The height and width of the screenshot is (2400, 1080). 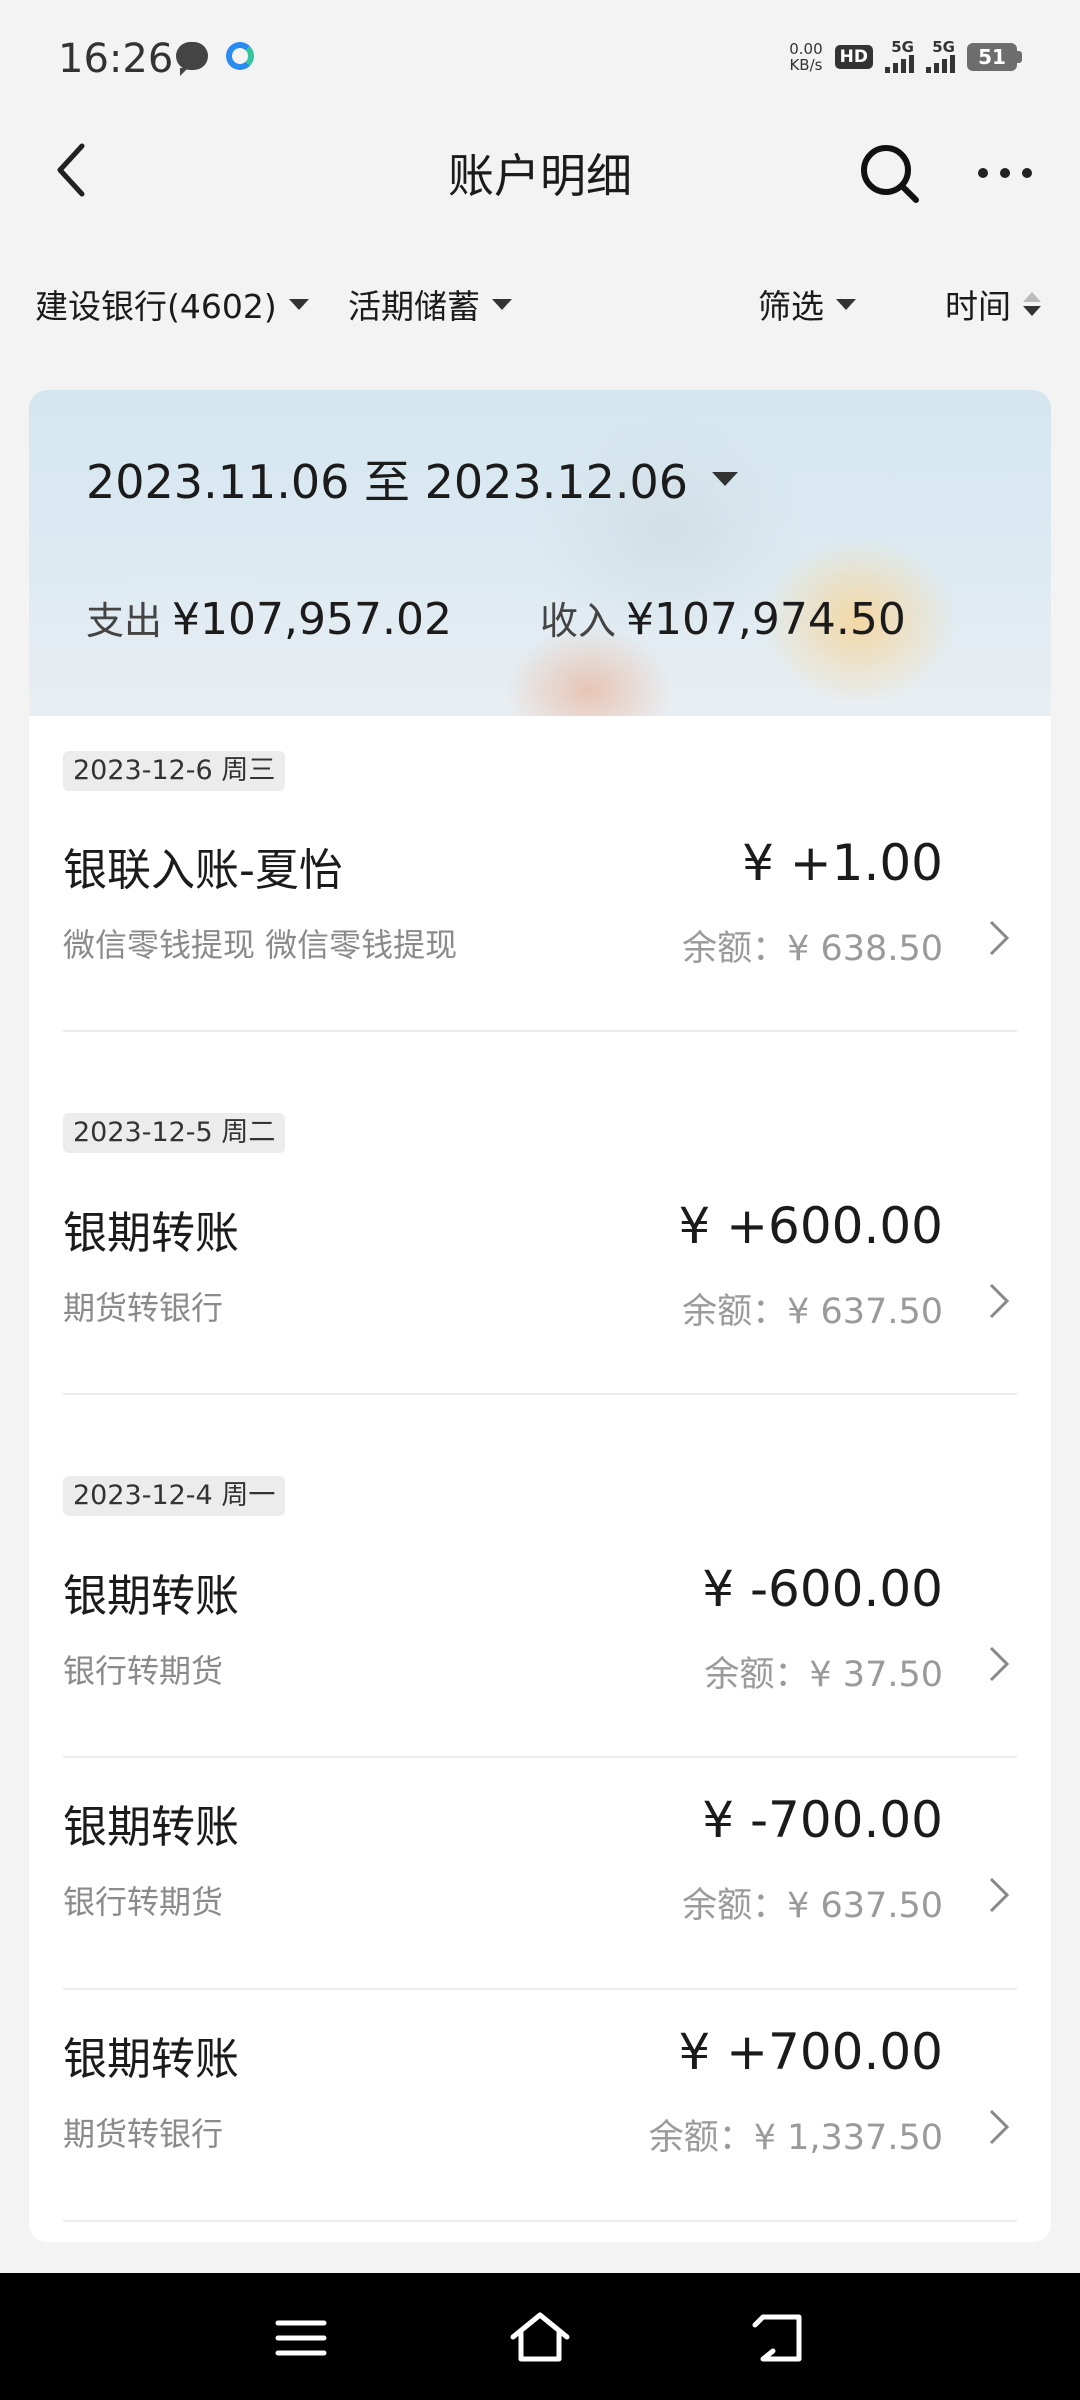 What do you see at coordinates (301, 2338) in the screenshot?
I see `menu-icon` at bounding box center [301, 2338].